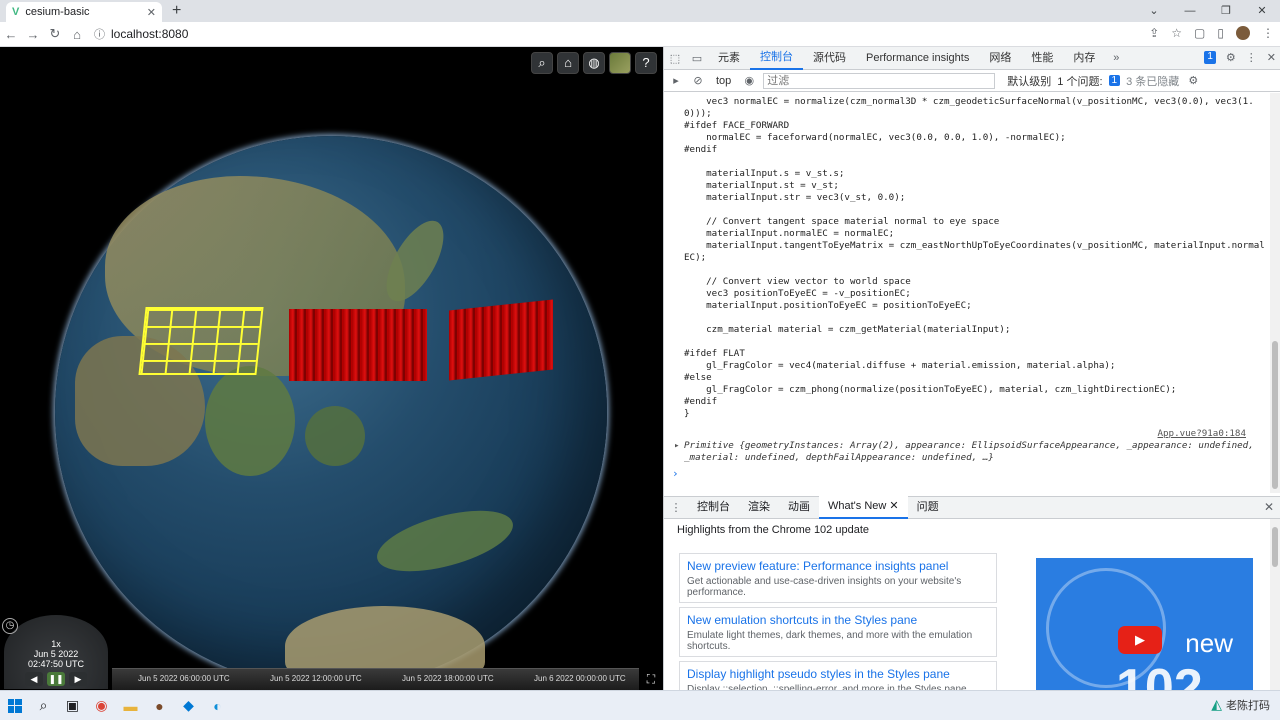  I want to click on devtools-close-icon: ✕, so click(1271, 57).